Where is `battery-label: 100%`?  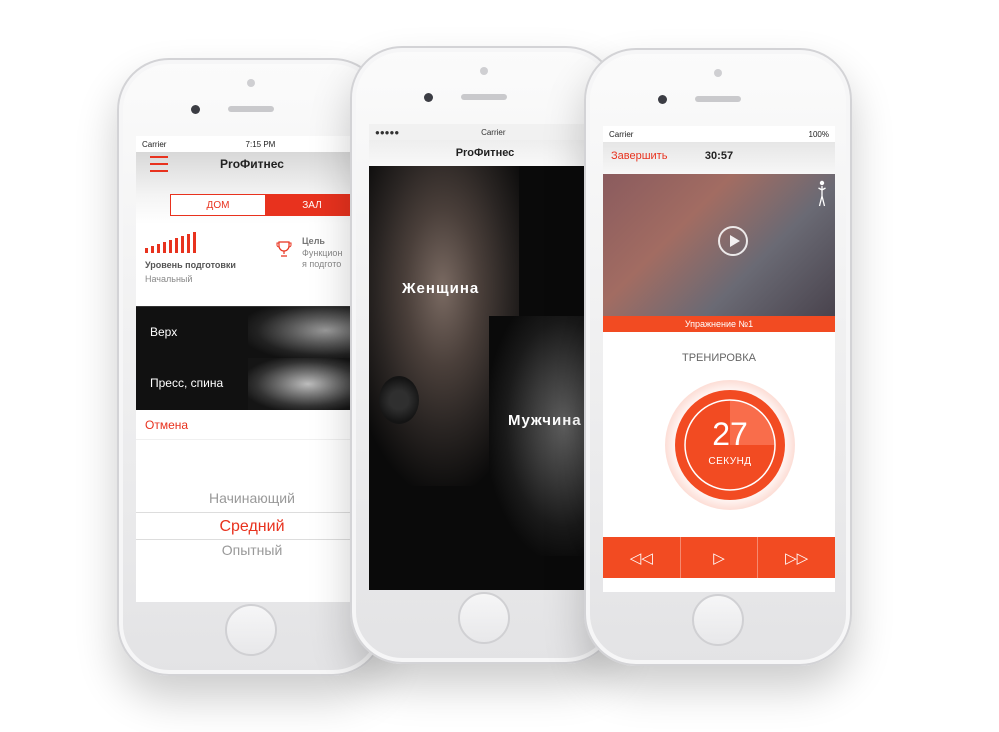
battery-label: 100% is located at coordinates (818, 134).